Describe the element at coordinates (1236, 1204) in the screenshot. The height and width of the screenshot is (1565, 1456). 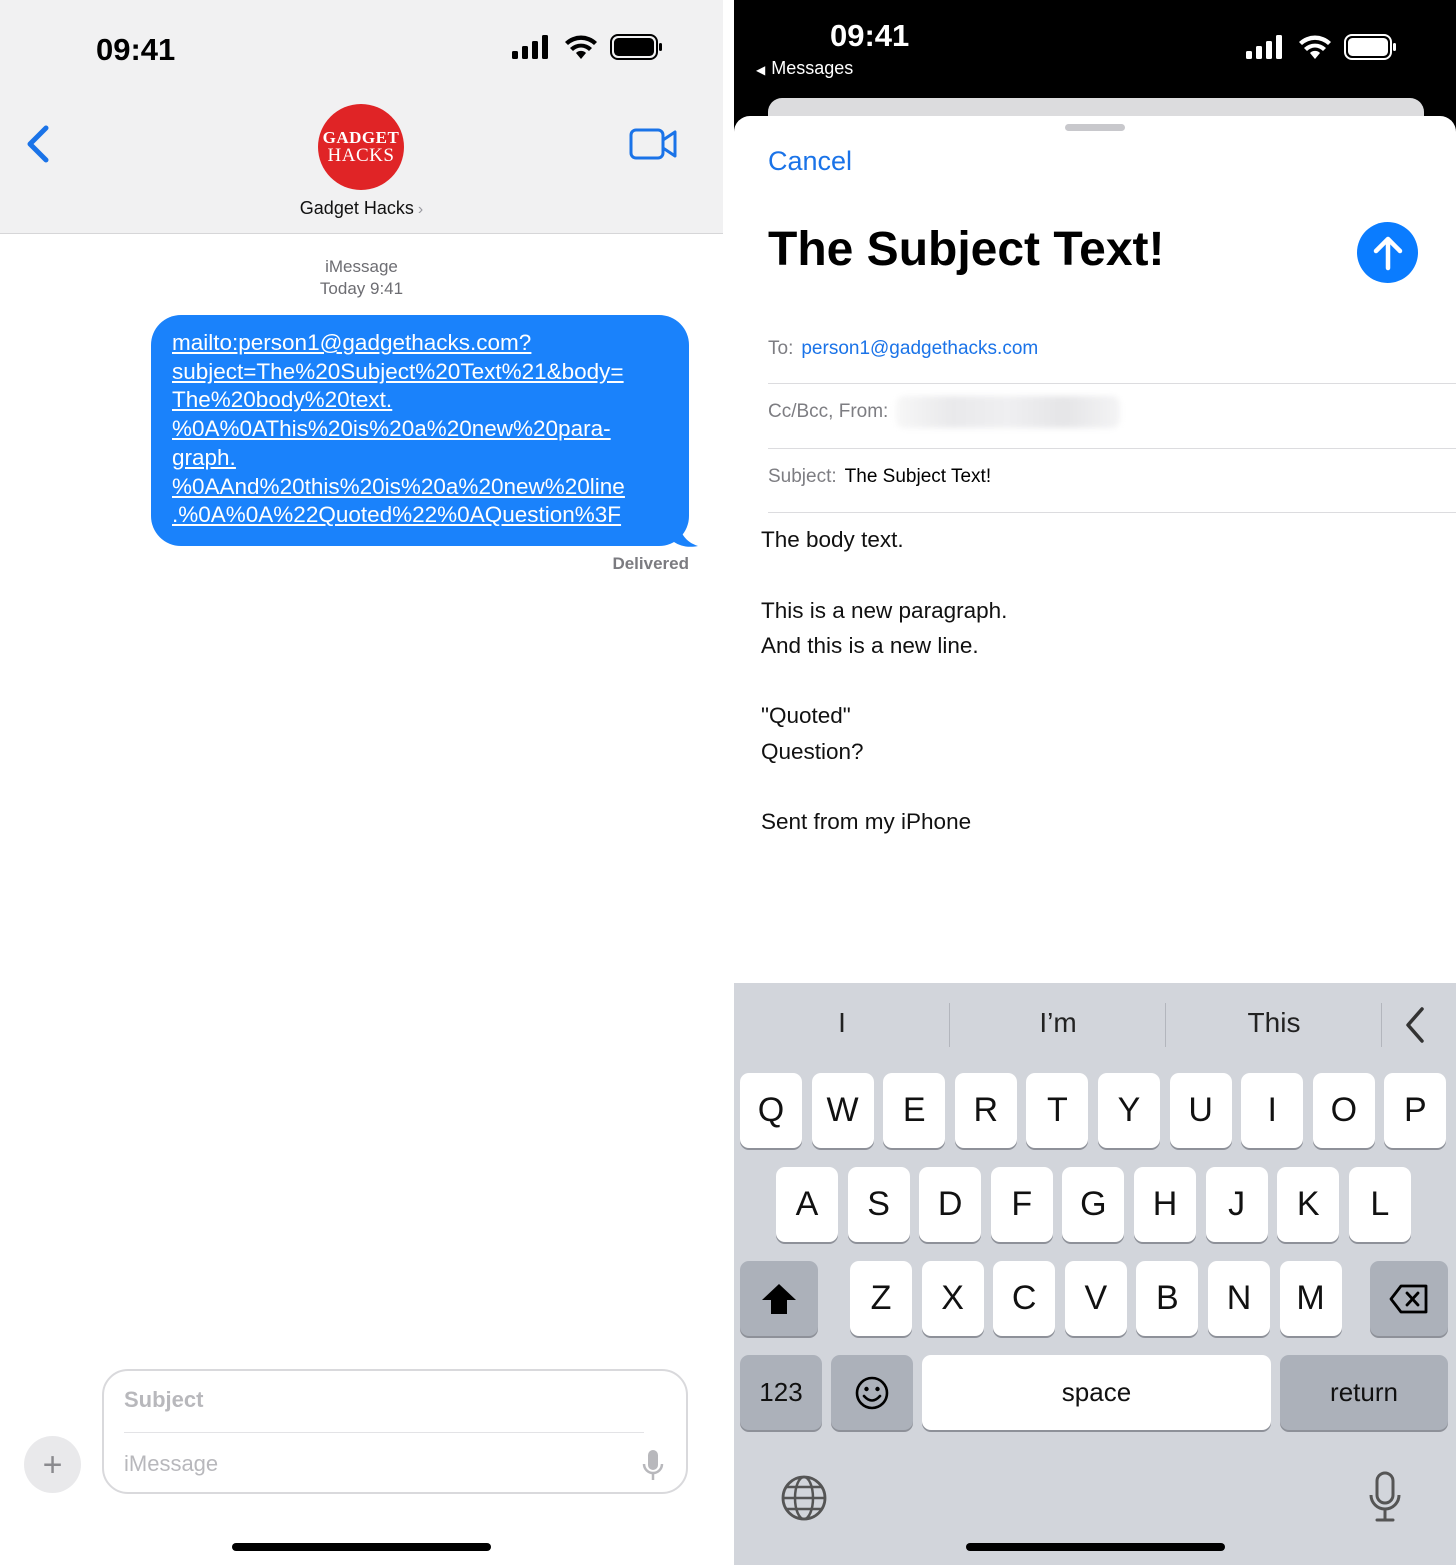
I see `key-j: J` at that location.